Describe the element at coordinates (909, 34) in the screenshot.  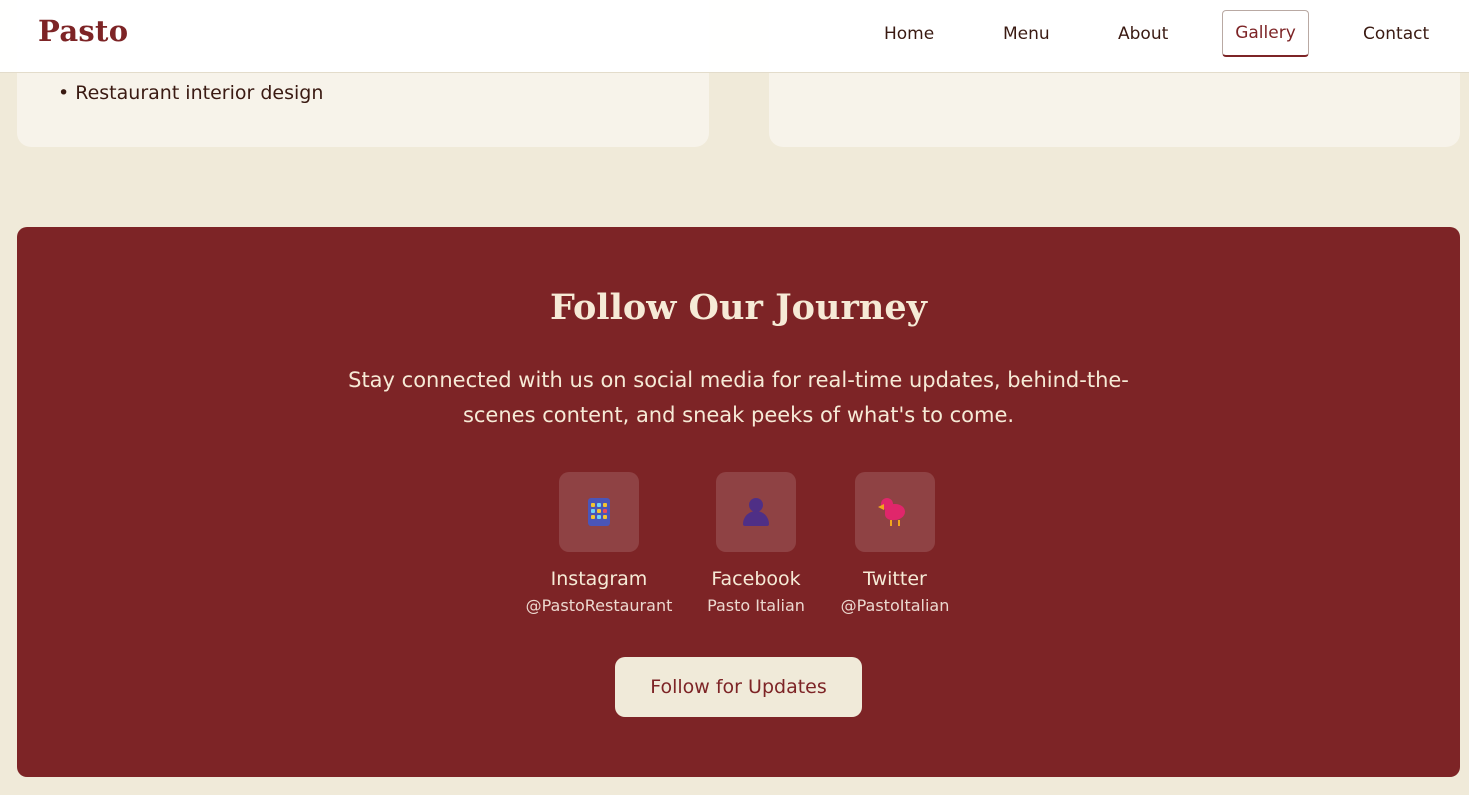
I see `nav-home: Home` at that location.